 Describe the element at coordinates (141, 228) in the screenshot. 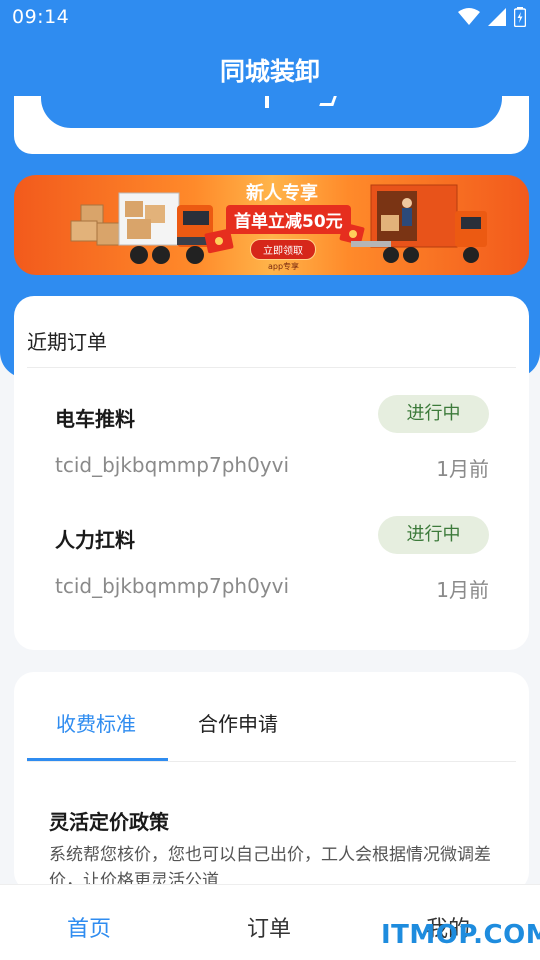

I see `truck-illustration-left` at that location.